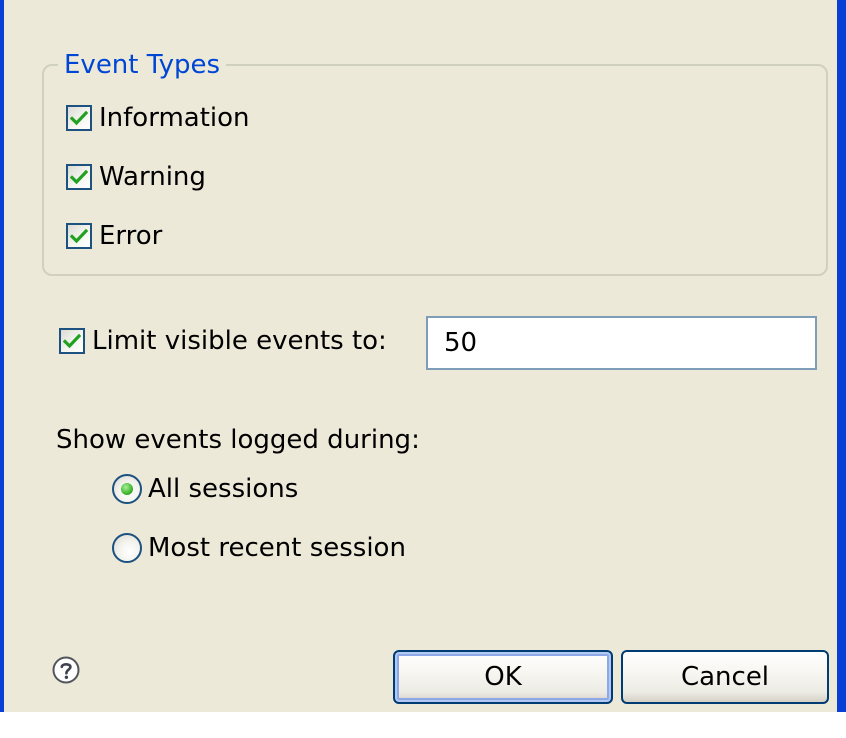  Describe the element at coordinates (621, 343) in the screenshot. I see `event-limit-input` at that location.